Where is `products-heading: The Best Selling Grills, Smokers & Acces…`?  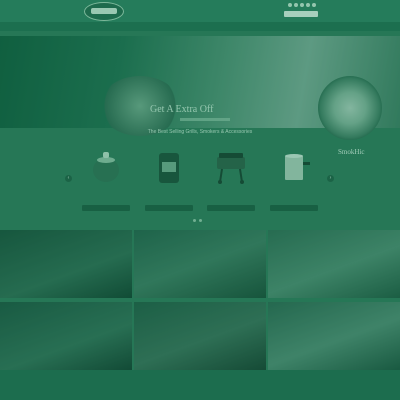
products-heading: The Best Selling Grills, Smokers & Acces… is located at coordinates (200, 132).